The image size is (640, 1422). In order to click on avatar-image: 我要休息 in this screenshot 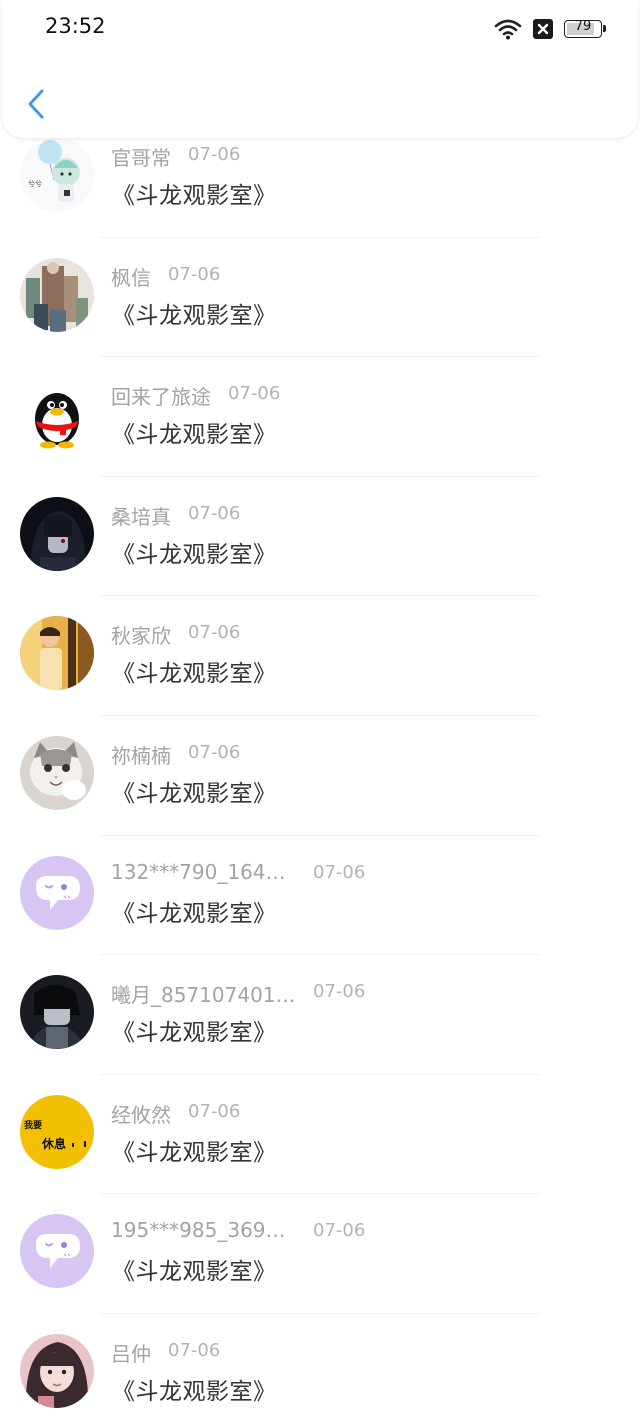, I will do `click(57, 1131)`.